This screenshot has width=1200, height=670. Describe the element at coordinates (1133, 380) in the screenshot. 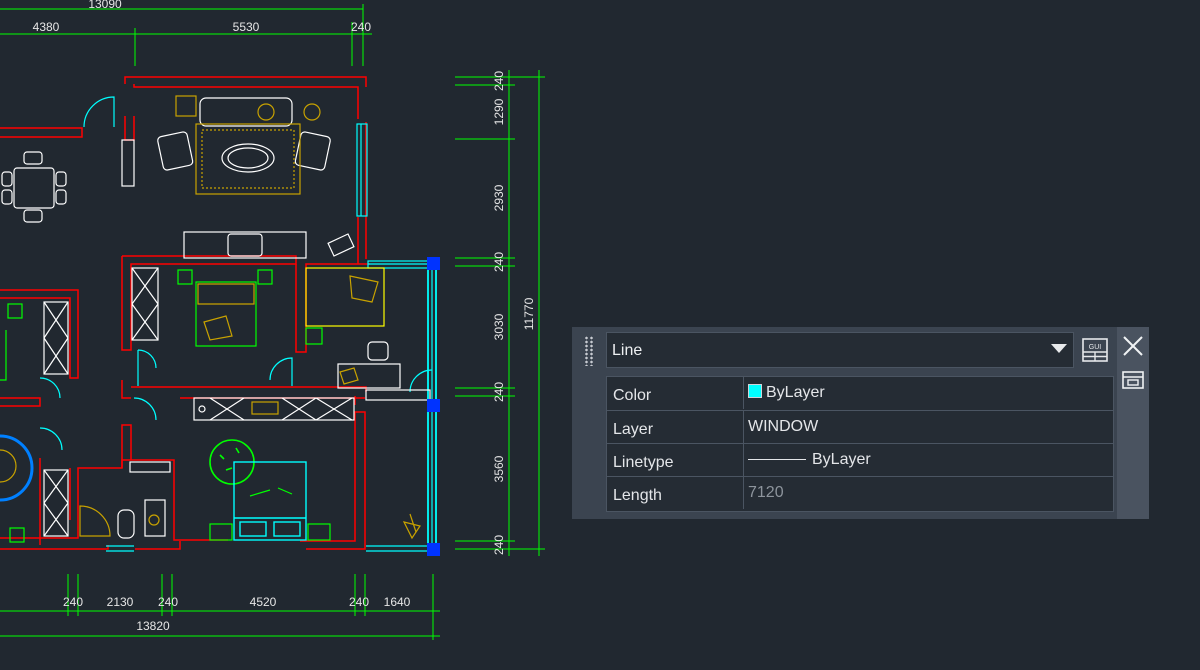

I see `auto-hide-icon` at that location.